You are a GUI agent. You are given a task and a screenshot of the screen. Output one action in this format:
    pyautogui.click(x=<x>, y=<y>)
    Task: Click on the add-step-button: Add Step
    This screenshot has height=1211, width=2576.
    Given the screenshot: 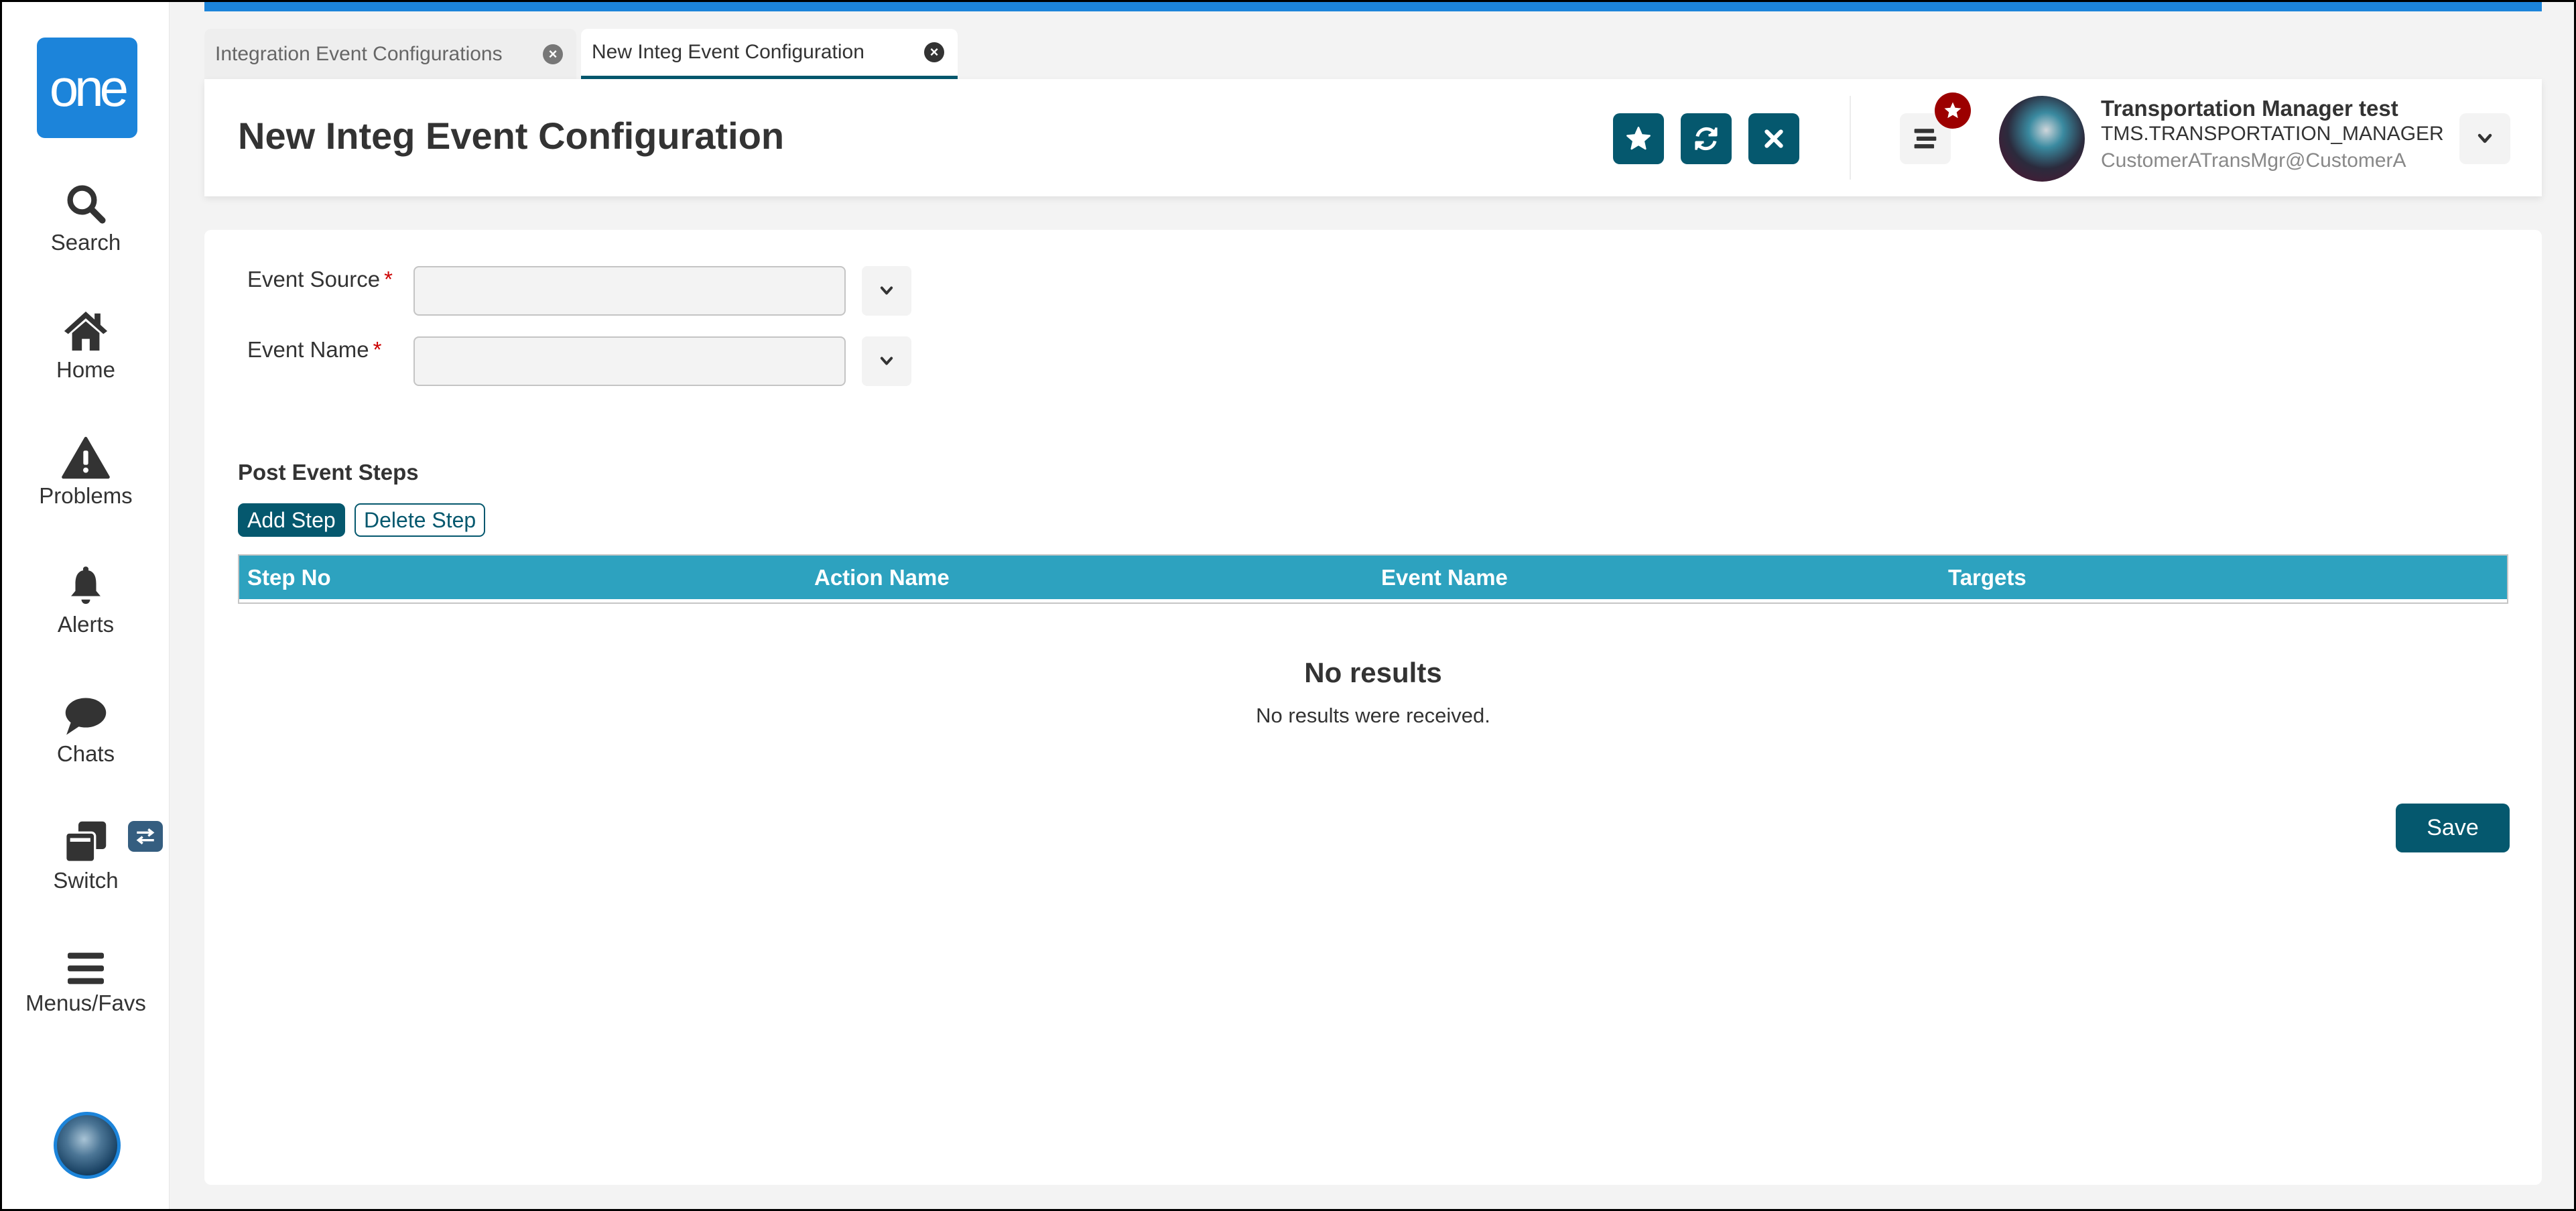 What is the action you would take?
    pyautogui.click(x=291, y=520)
    